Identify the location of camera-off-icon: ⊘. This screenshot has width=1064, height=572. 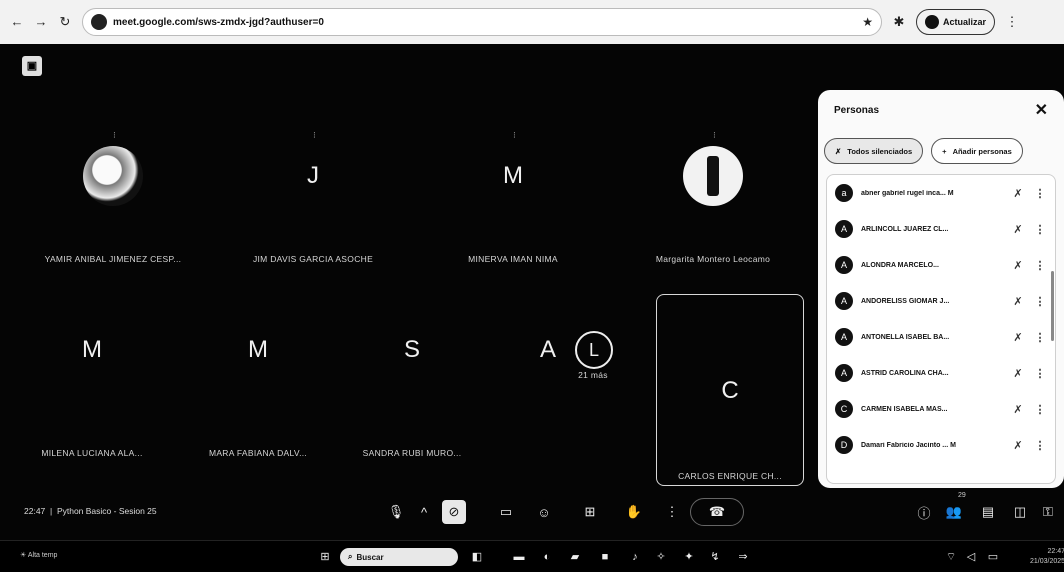
(454, 512).